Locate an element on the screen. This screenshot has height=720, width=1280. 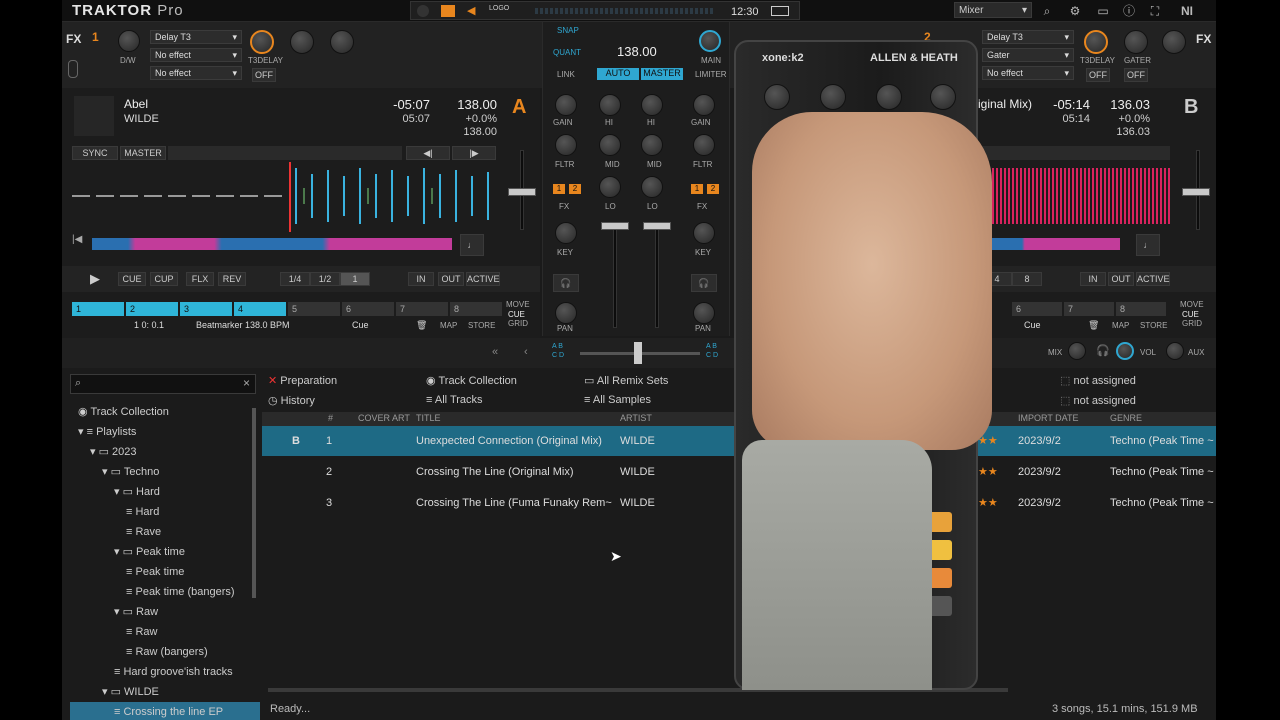
tree-item: ≡ Rave is located at coordinates (165, 532).